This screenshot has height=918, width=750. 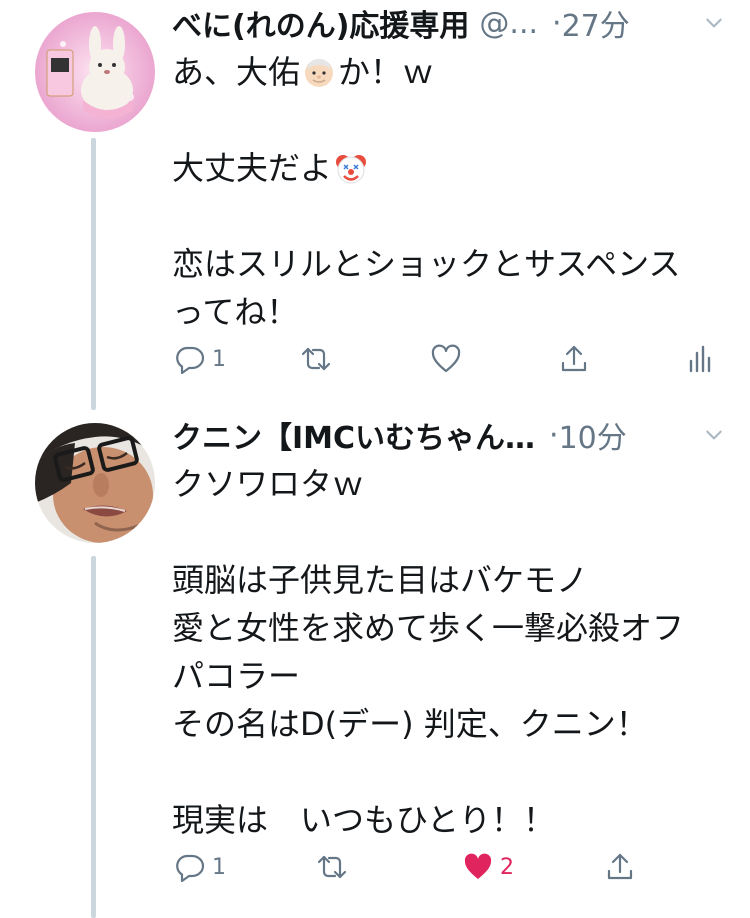 What do you see at coordinates (410, 724) in the screenshot?
I see `tweet-line: その名はD(デー) 判定、クニン！` at bounding box center [410, 724].